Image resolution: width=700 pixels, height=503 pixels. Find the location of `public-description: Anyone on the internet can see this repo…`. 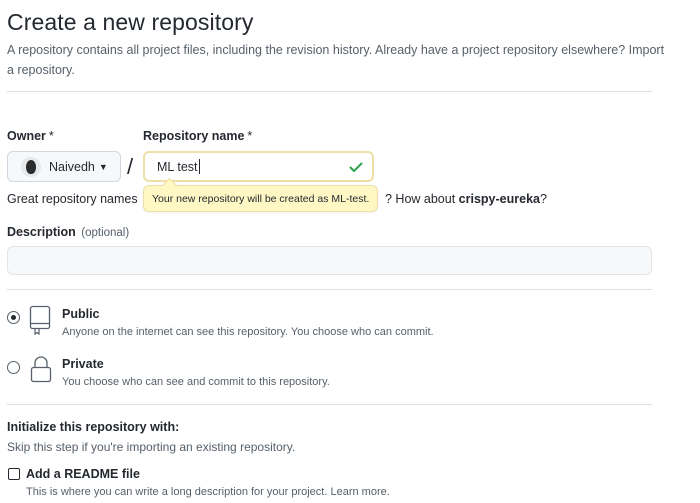

public-description: Anyone on the internet can see this repo… is located at coordinates (248, 332).